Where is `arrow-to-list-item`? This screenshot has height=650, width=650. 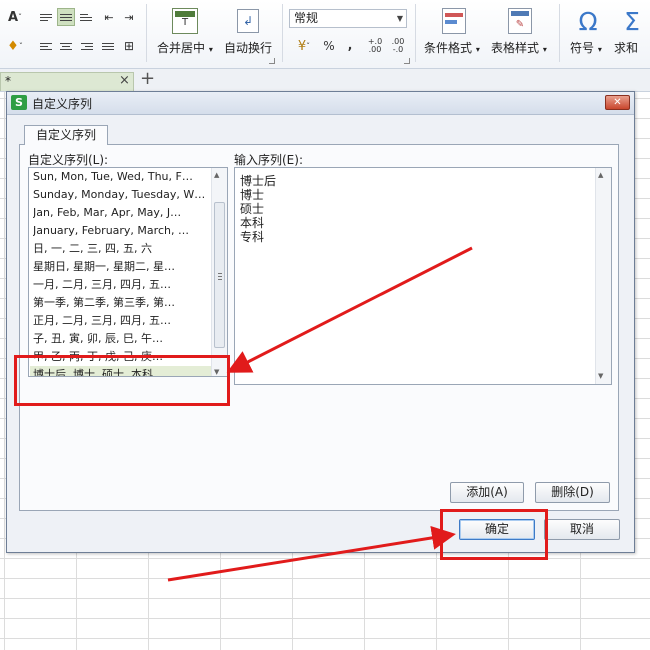 arrow-to-list-item is located at coordinates (349, 309).